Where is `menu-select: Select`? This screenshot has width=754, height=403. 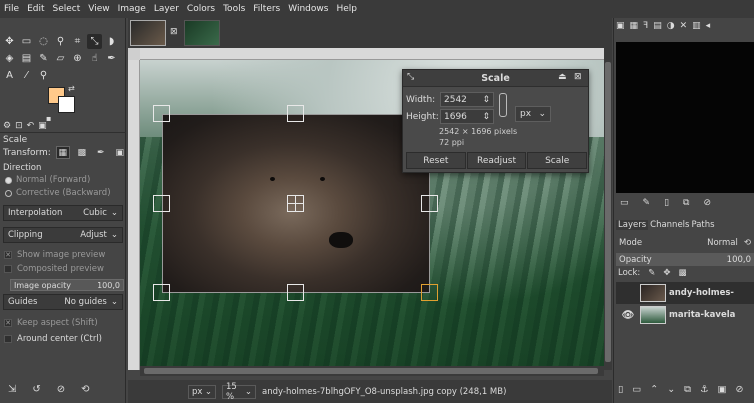 menu-select: Select is located at coordinates (67, 9).